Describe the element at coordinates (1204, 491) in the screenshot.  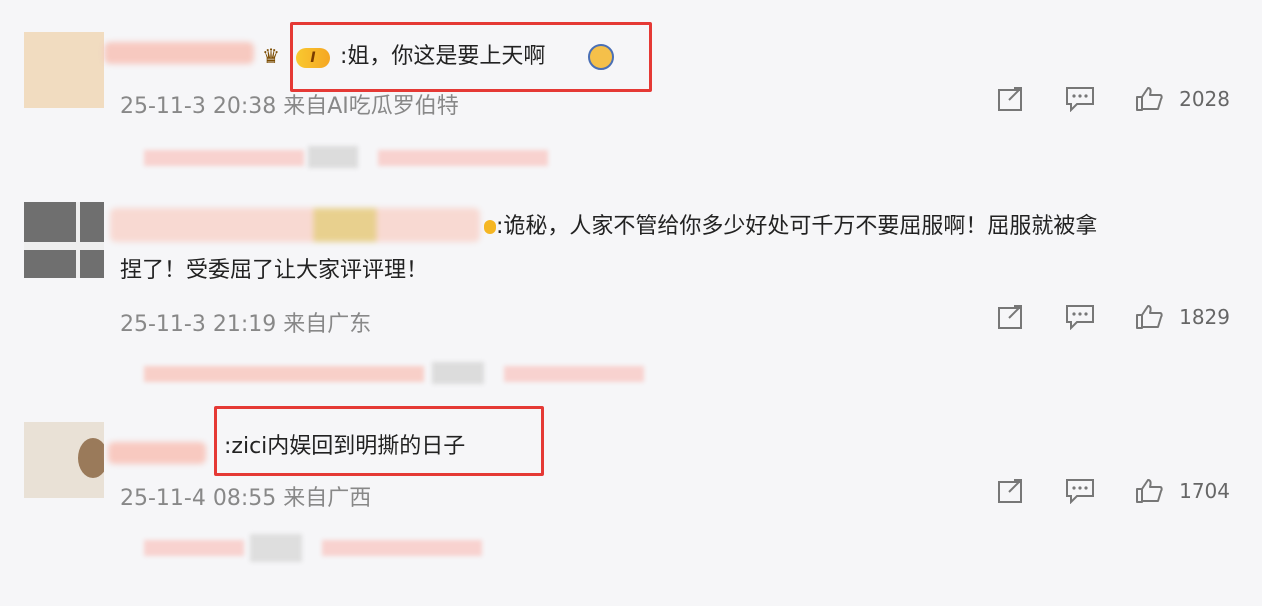
I see `like-count: 1704` at that location.